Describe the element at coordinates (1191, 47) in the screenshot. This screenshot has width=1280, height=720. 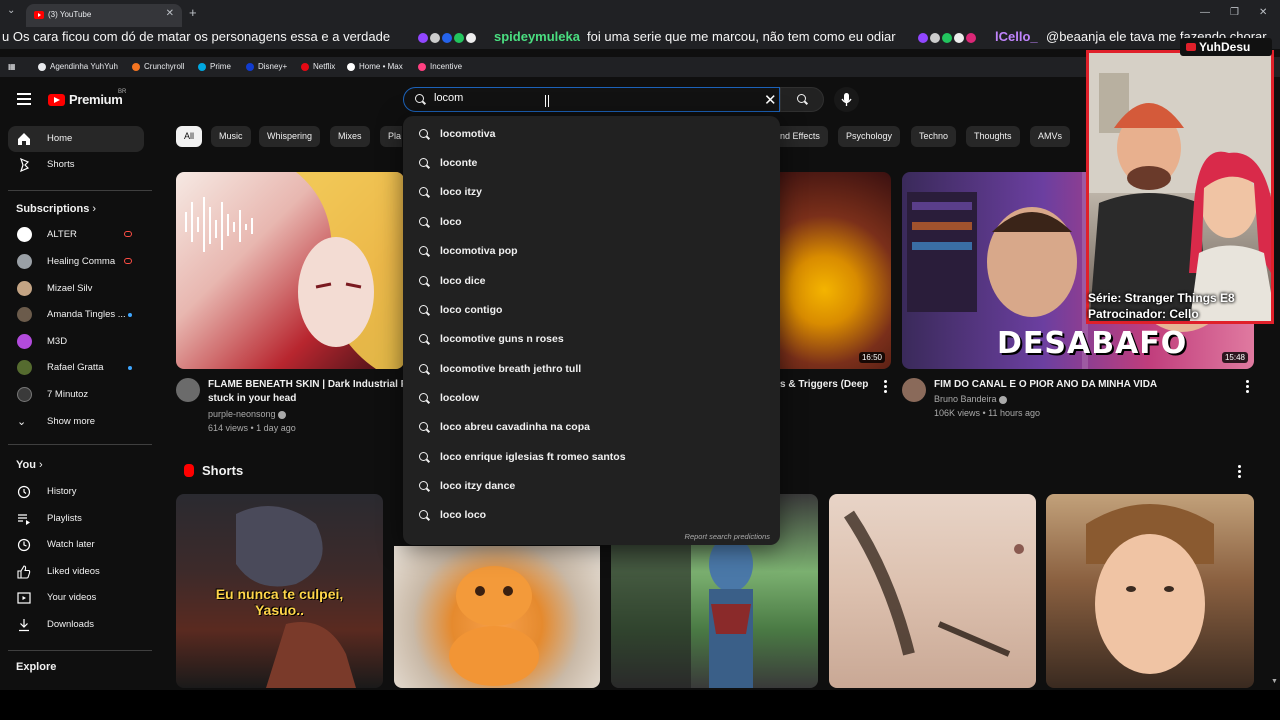
I see `youtube-small-icon` at that location.